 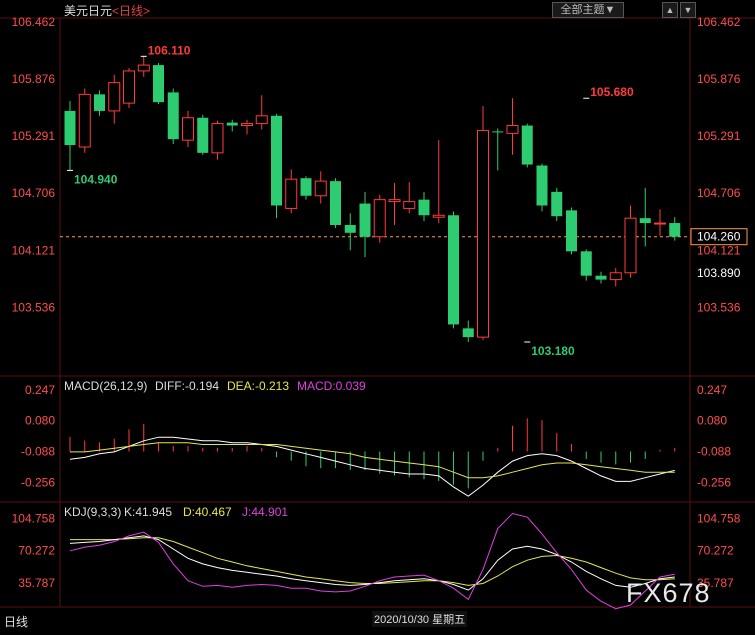 I want to click on macd-tick-left: 0.247, so click(x=40, y=390).